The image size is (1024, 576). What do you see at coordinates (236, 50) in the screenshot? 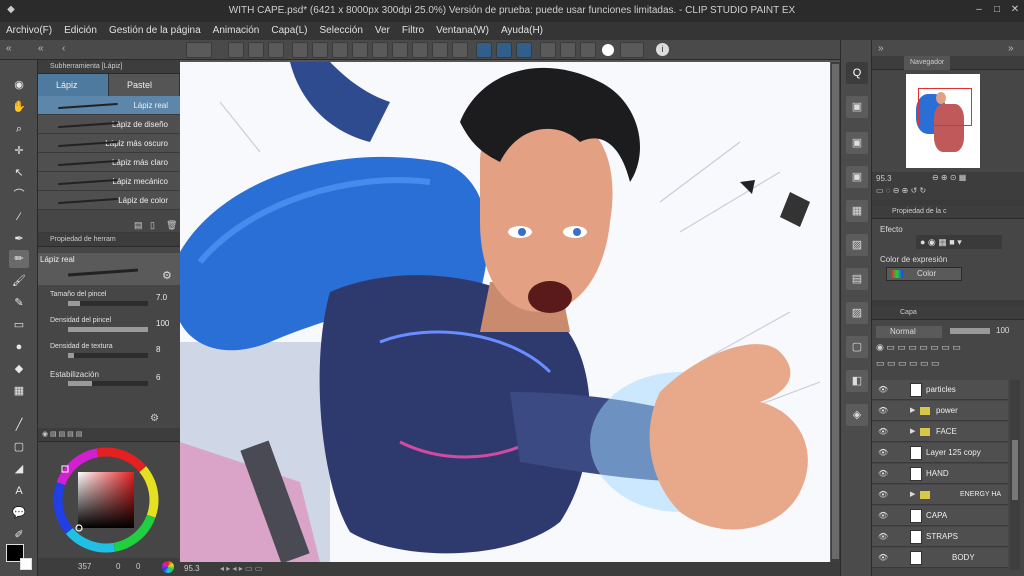
I see `new-file-button` at bounding box center [236, 50].